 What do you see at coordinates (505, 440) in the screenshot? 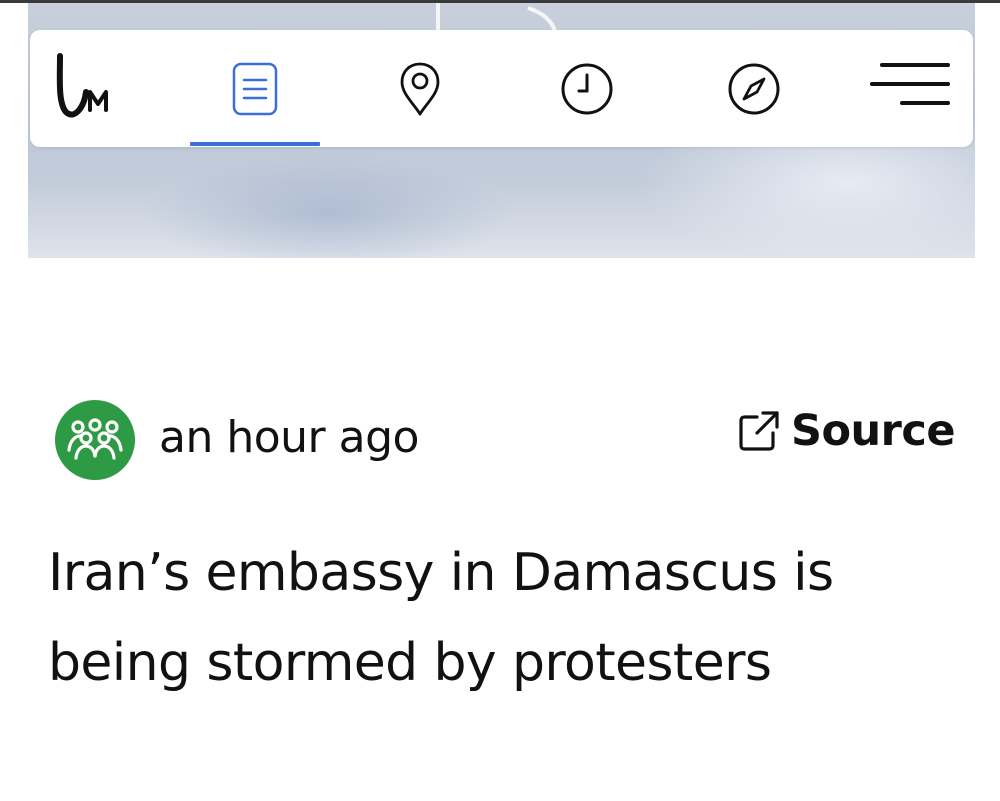
I see `post-meta-row: an hour ago Source` at bounding box center [505, 440].